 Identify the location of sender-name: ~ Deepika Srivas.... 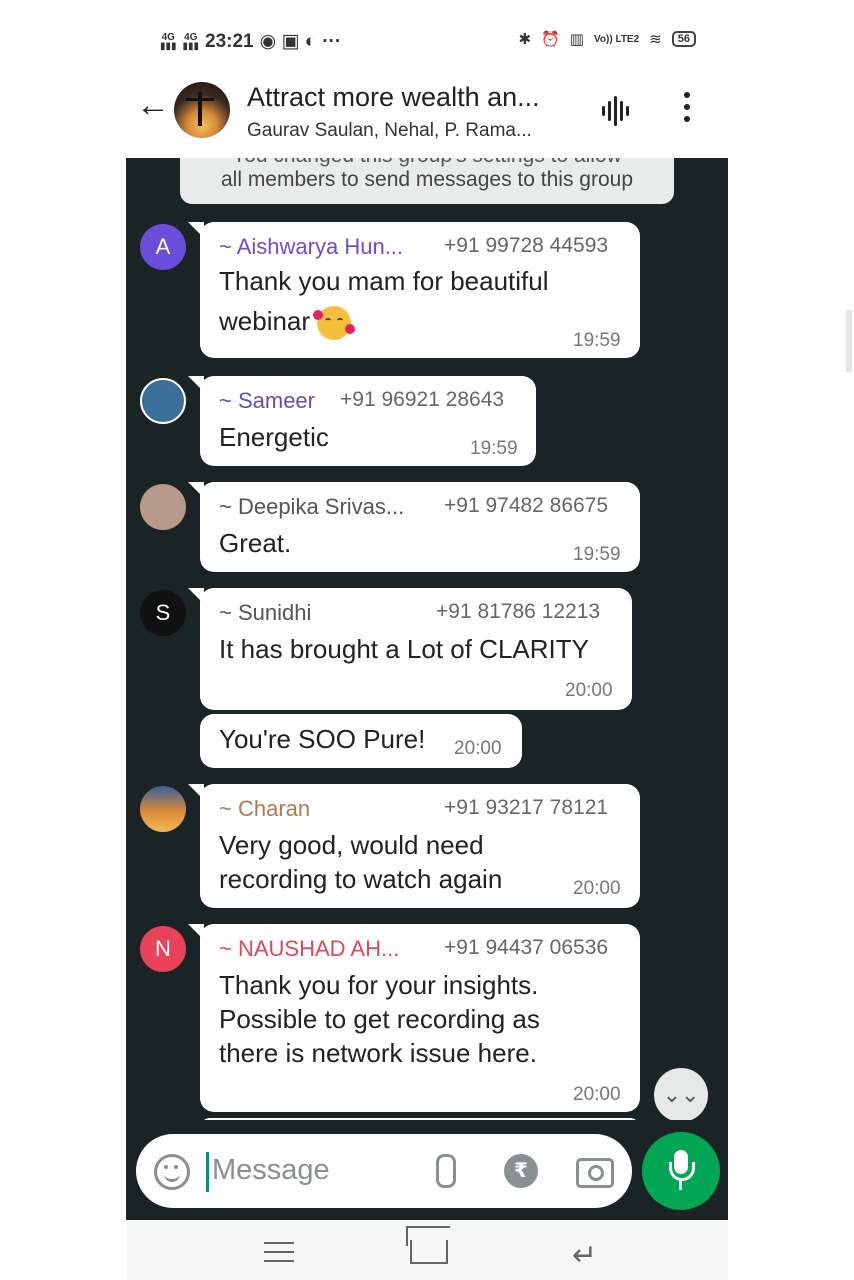
(311, 507).